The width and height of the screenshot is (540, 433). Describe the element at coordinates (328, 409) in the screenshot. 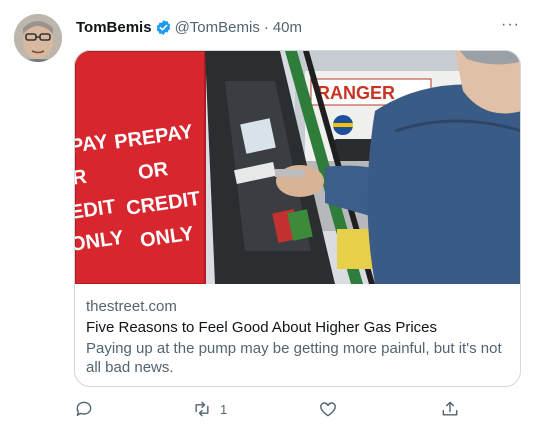

I see `heart-icon` at that location.